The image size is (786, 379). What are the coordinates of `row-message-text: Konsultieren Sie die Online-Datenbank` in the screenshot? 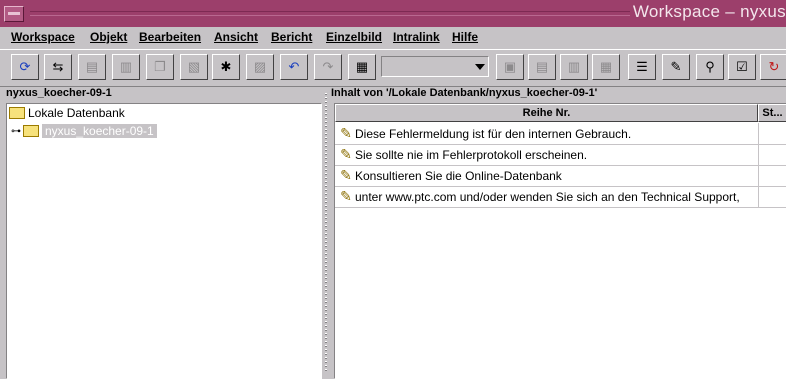 It's located at (458, 175).